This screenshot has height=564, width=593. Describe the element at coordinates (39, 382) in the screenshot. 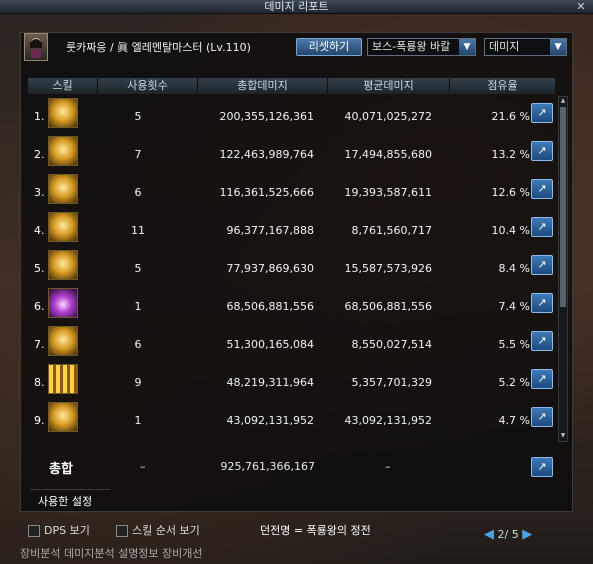

I see `row-rank: 8.` at that location.